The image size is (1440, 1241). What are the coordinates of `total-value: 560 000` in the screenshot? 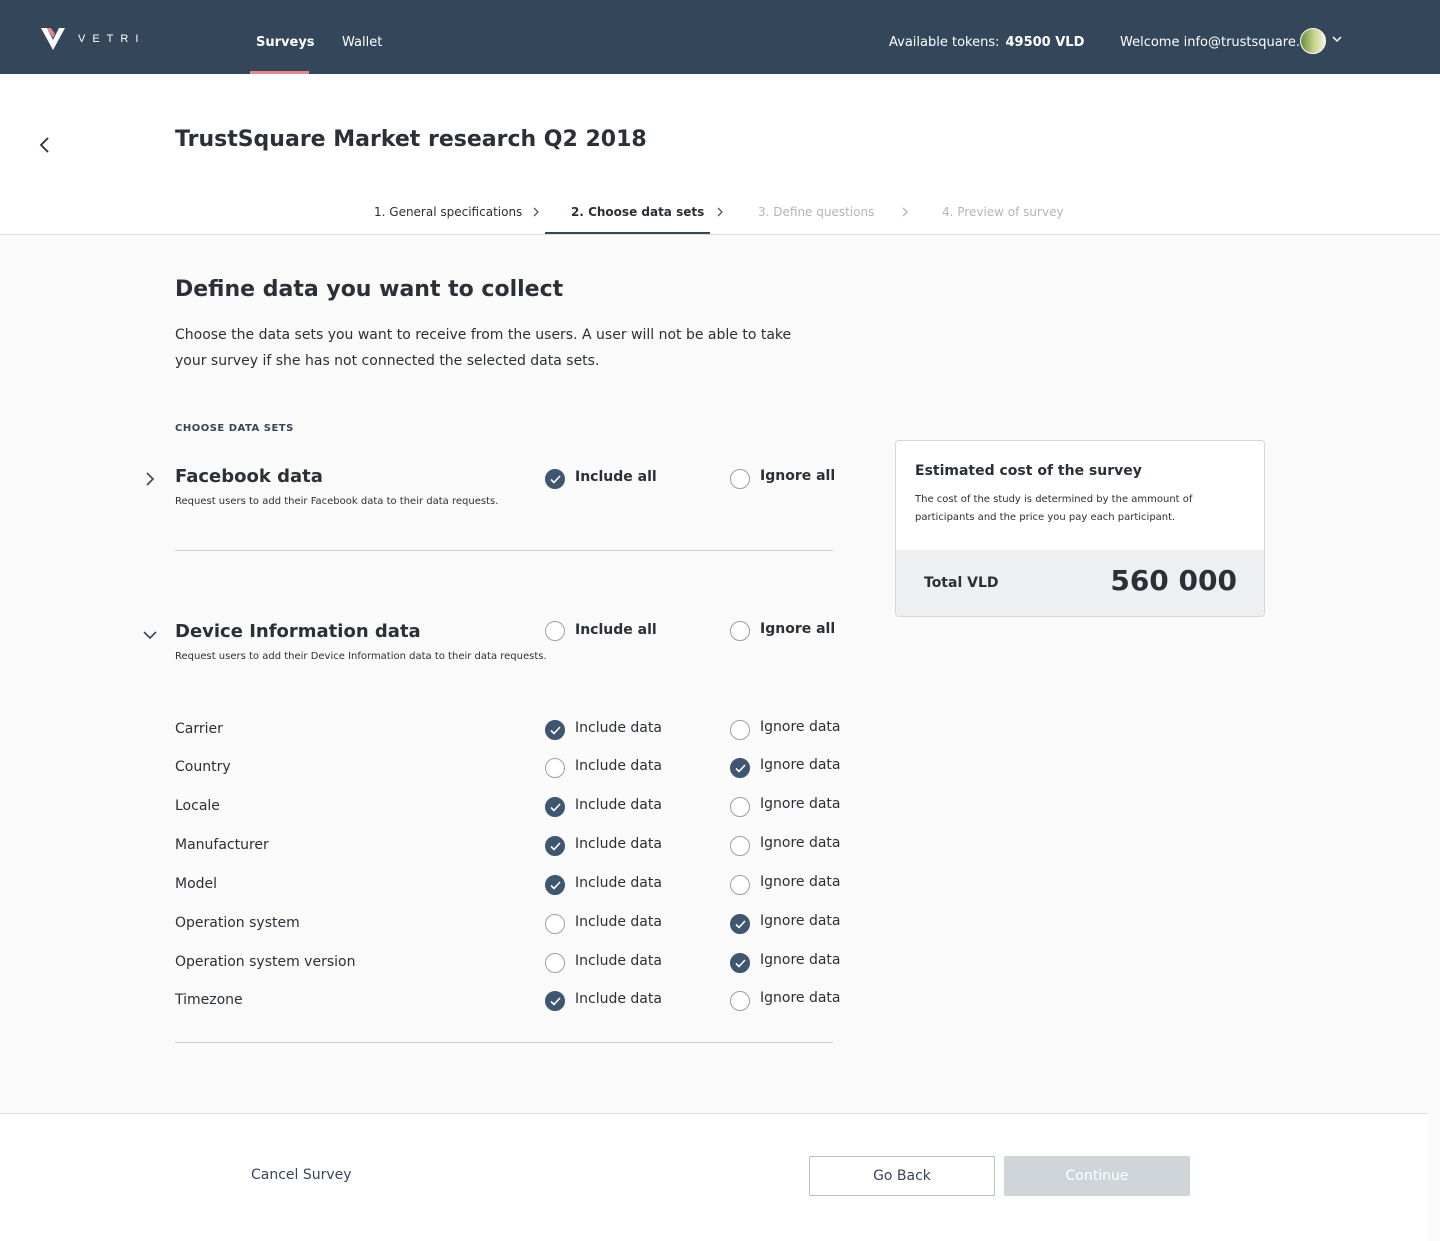 It's located at (1173, 580).